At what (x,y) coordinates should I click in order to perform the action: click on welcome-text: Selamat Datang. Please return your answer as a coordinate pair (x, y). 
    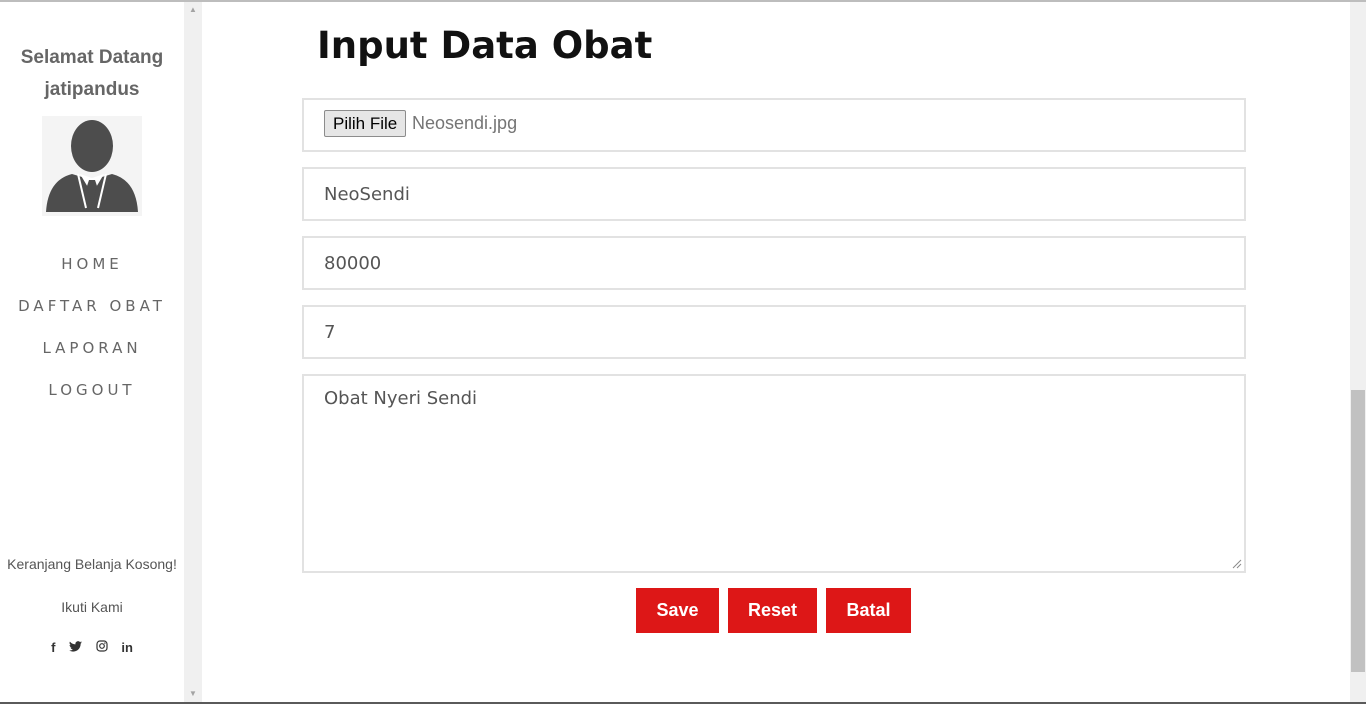
    Looking at the image, I should click on (92, 57).